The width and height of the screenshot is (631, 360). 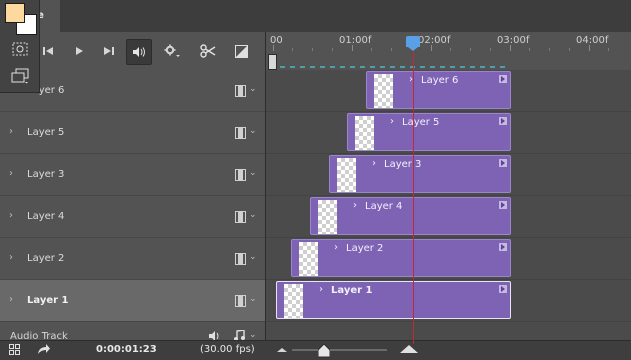 I want to click on play-button, so click(x=79, y=51).